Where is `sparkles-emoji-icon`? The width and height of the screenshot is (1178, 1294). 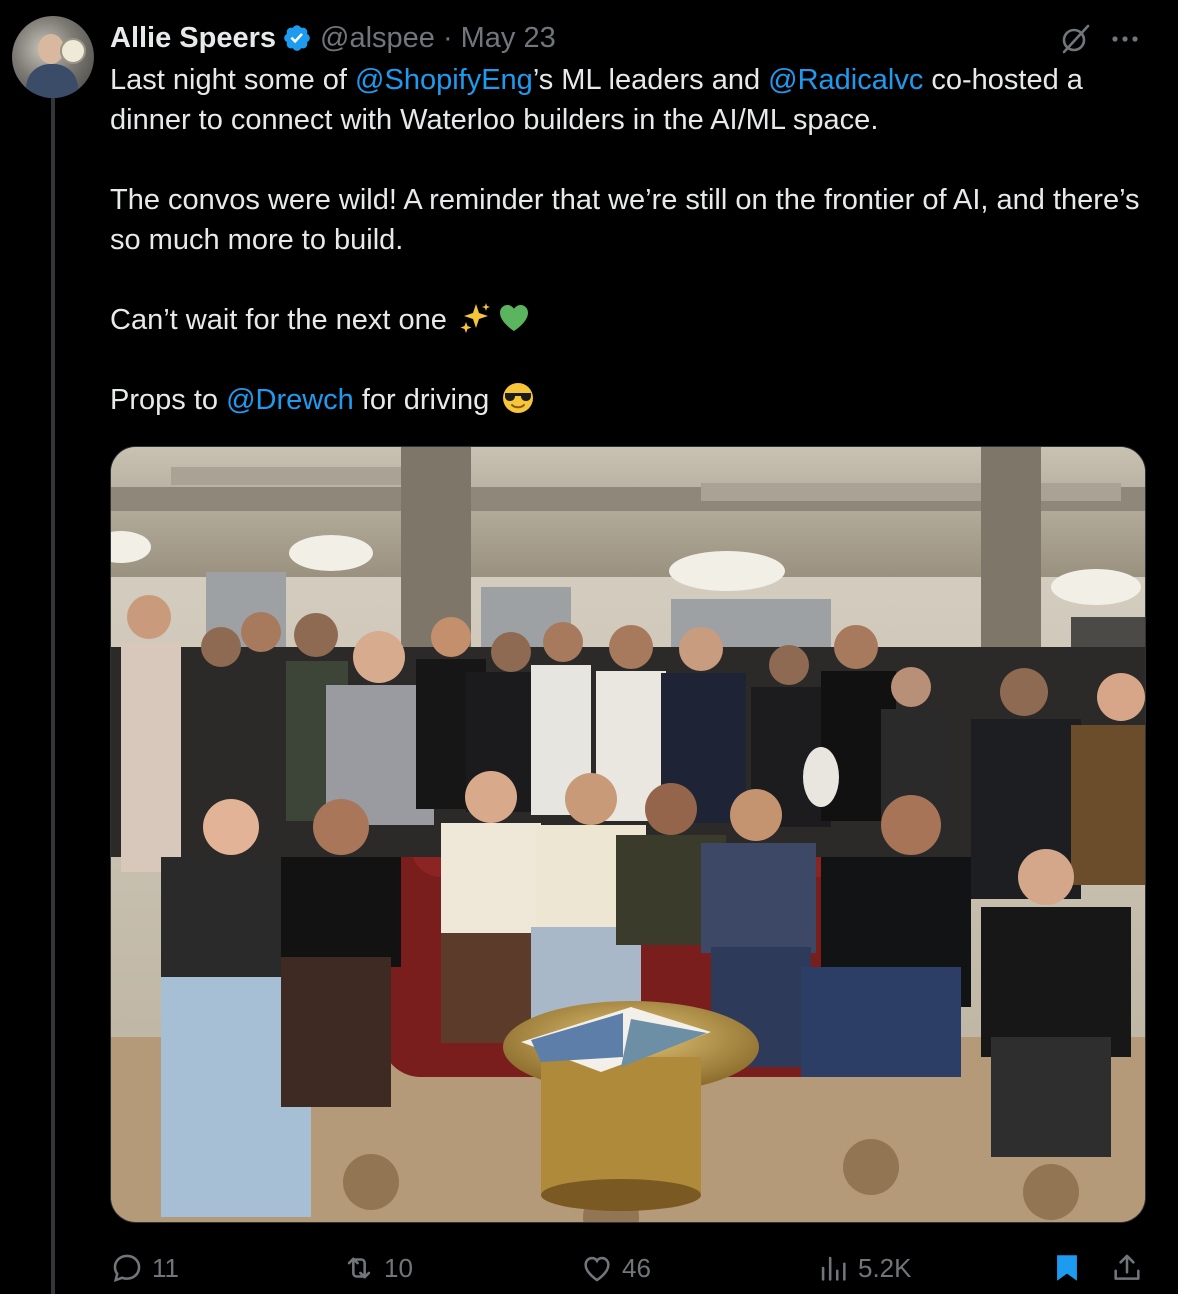
sparkles-emoji-icon is located at coordinates (476, 318).